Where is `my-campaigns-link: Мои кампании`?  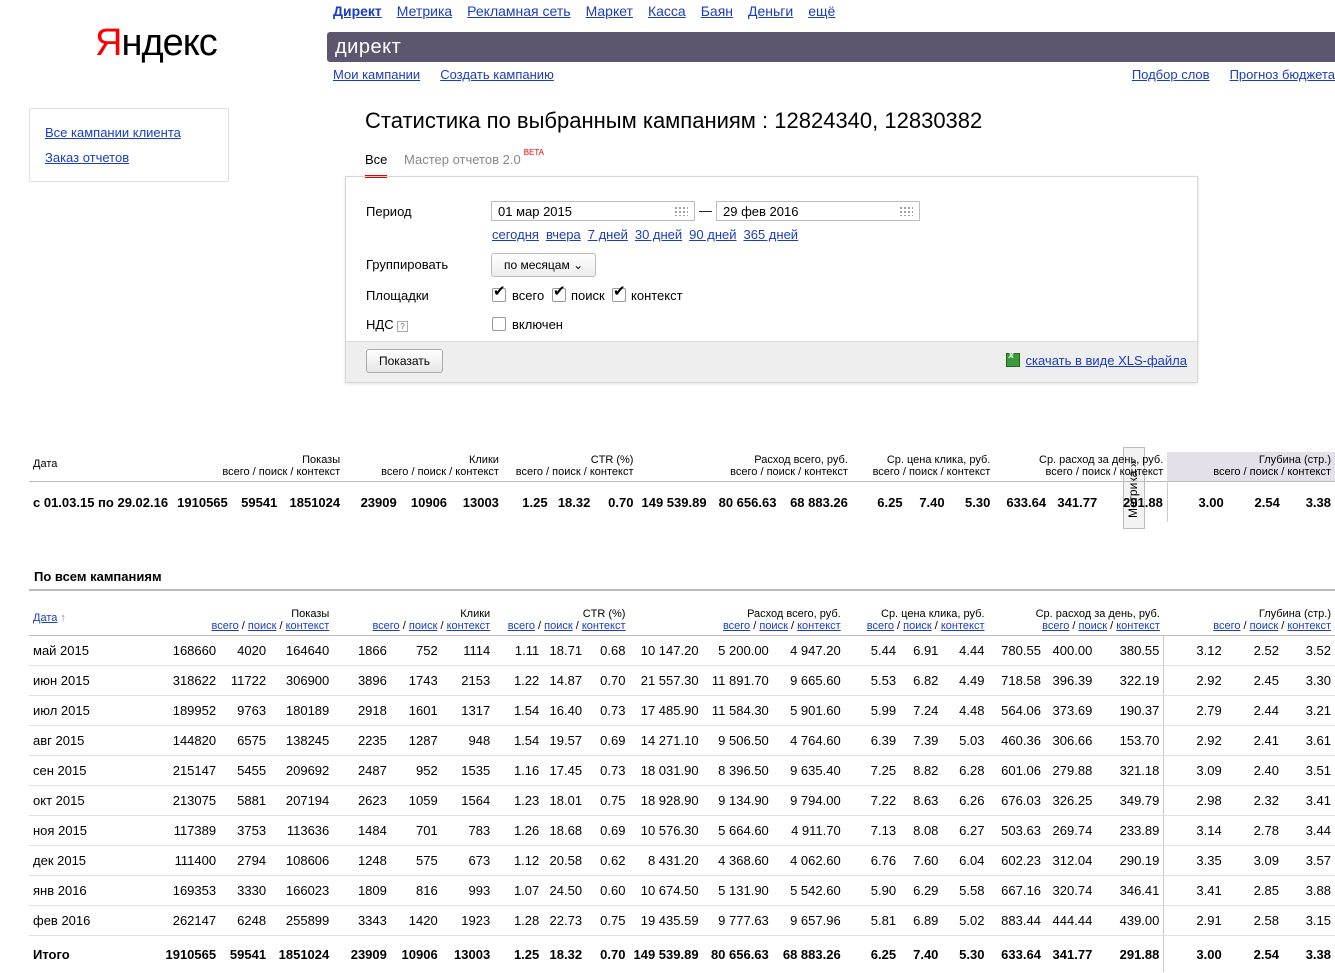 my-campaigns-link: Мои кампании is located at coordinates (376, 74).